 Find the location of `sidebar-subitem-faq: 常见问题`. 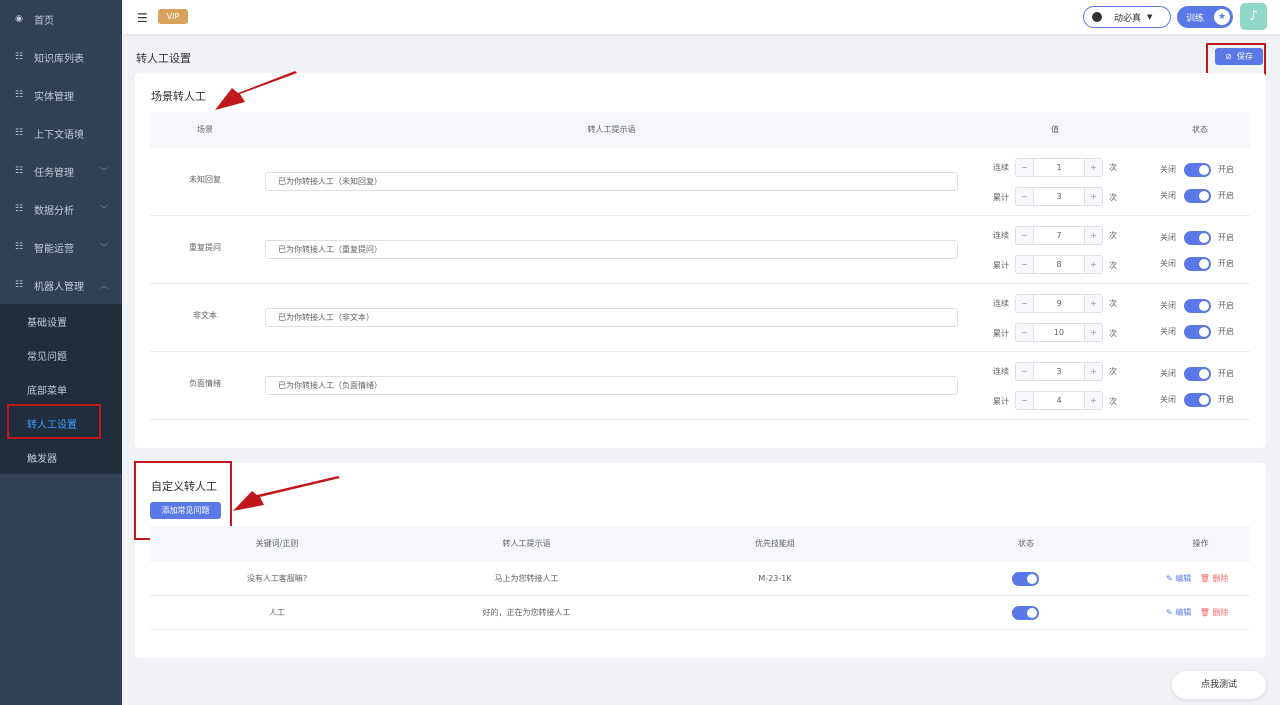

sidebar-subitem-faq: 常见问题 is located at coordinates (61, 355).